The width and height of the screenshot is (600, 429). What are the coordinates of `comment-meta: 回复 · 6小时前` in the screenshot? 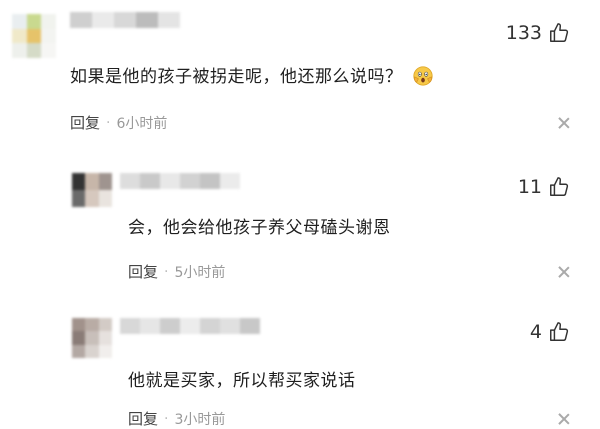 It's located at (118, 122).